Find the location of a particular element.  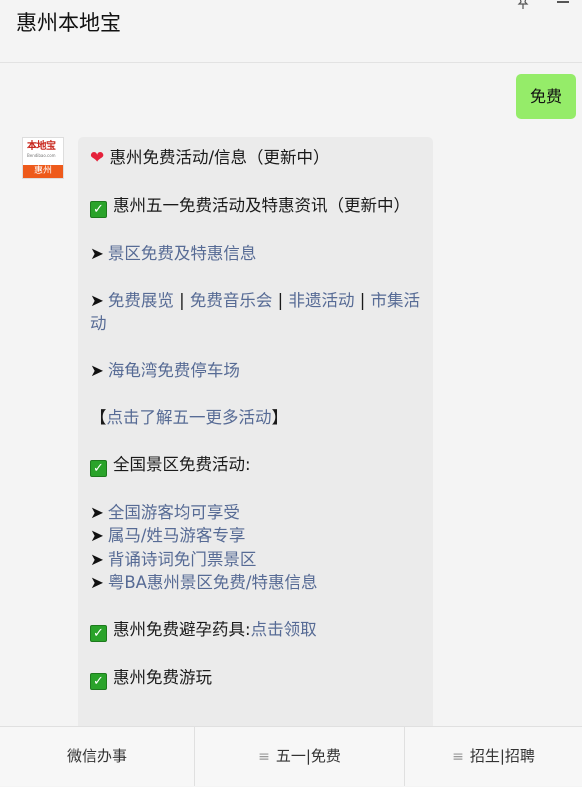

chat-title: 惠州本地宝 is located at coordinates (68, 23).